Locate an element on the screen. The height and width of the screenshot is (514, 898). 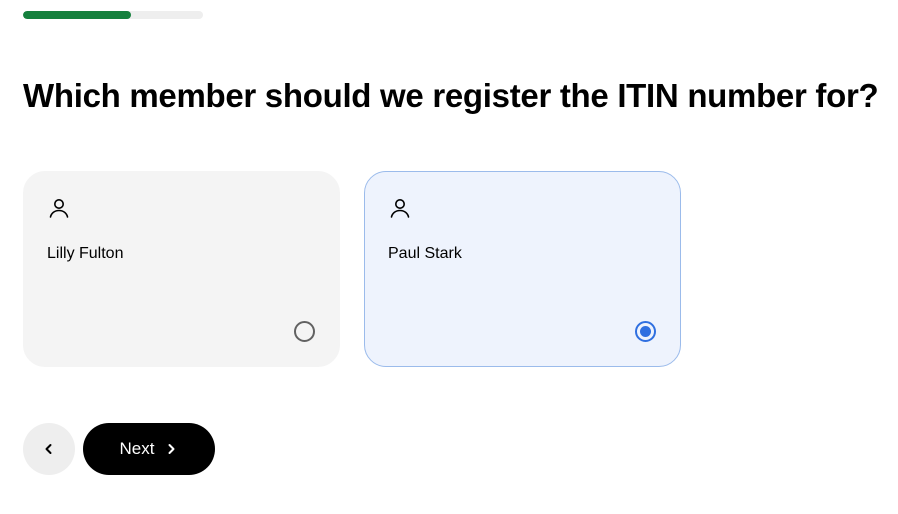
member-card-lilly-fulton: Lilly Fulton is located at coordinates (181, 269).